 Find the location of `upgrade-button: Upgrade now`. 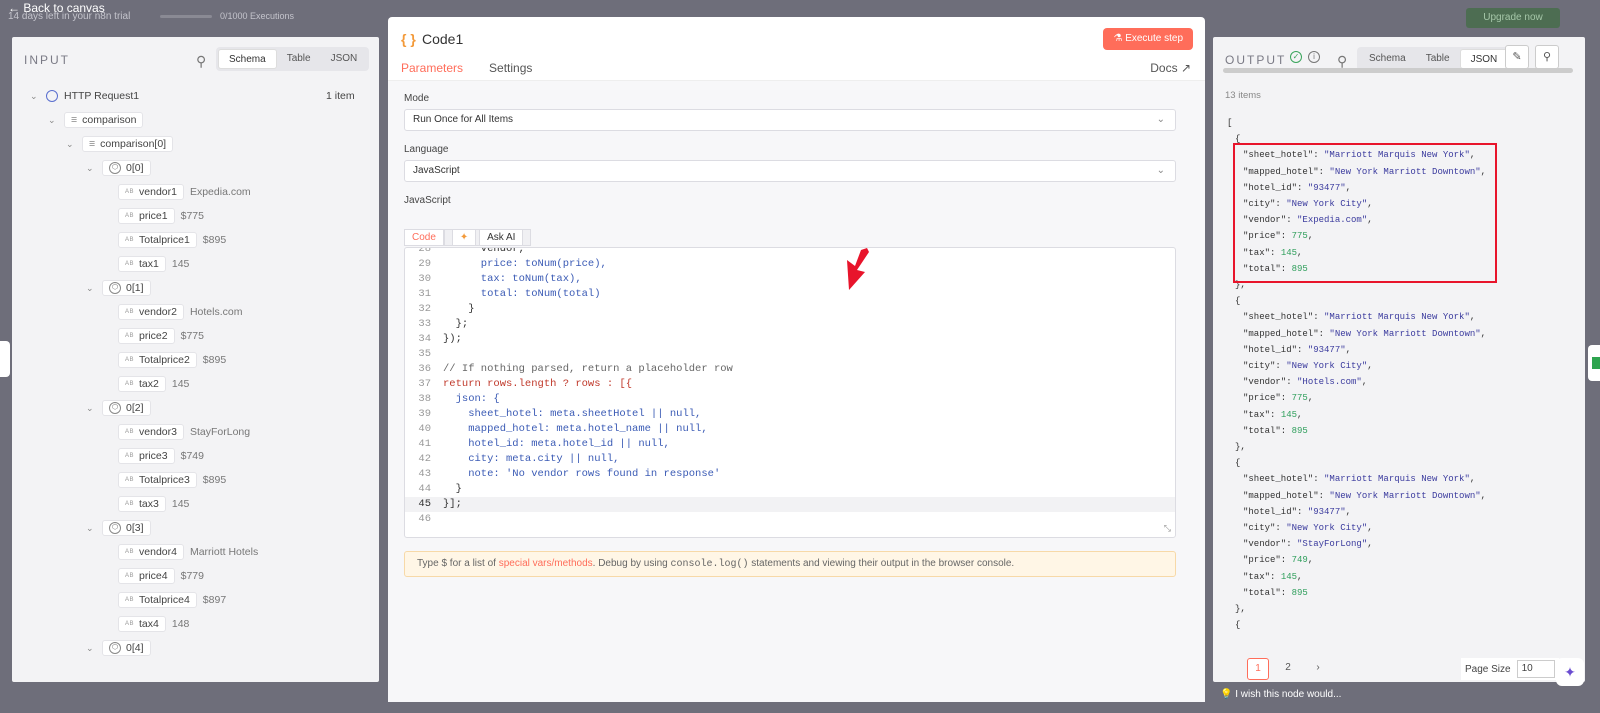

upgrade-button: Upgrade now is located at coordinates (1513, 18).